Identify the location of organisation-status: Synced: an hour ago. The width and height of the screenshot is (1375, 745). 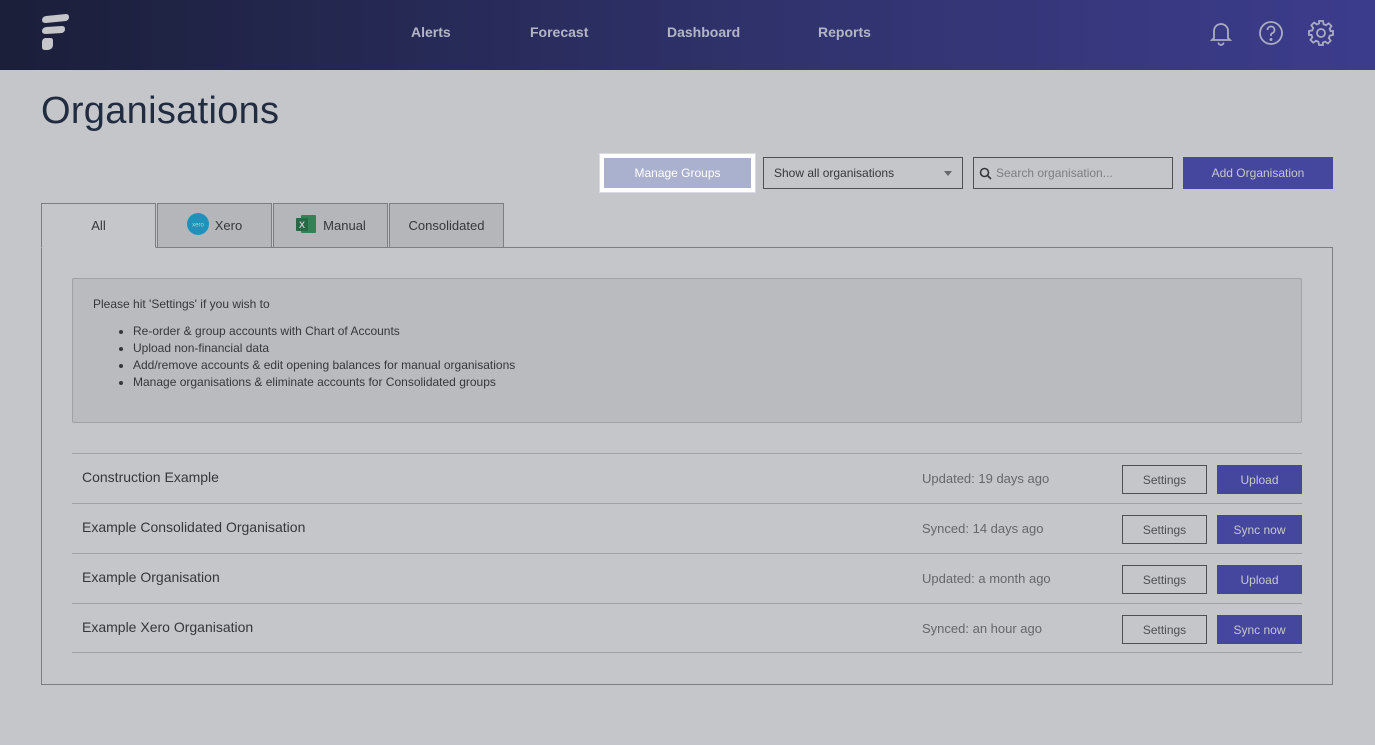
(982, 628).